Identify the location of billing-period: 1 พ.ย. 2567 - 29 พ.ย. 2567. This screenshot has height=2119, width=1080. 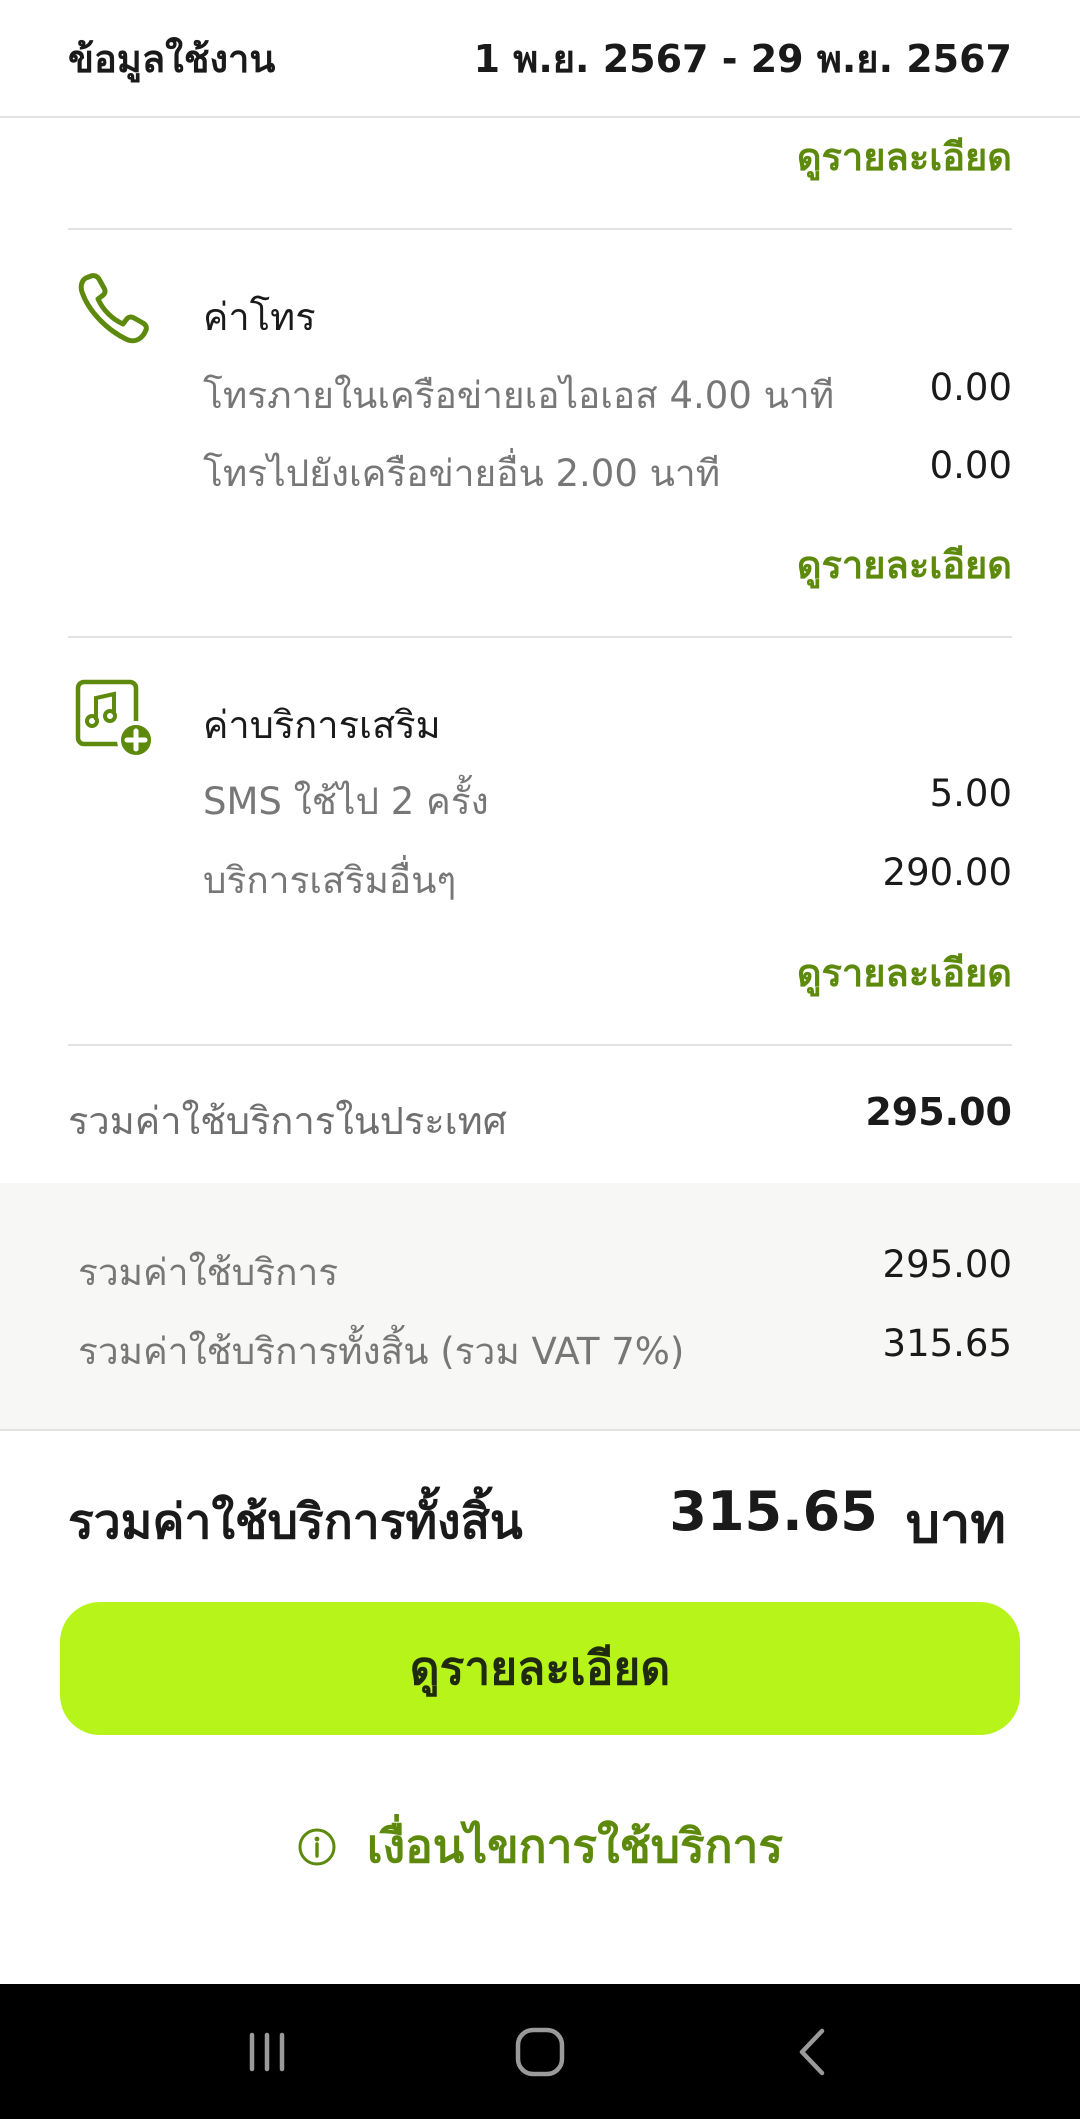
(742, 58).